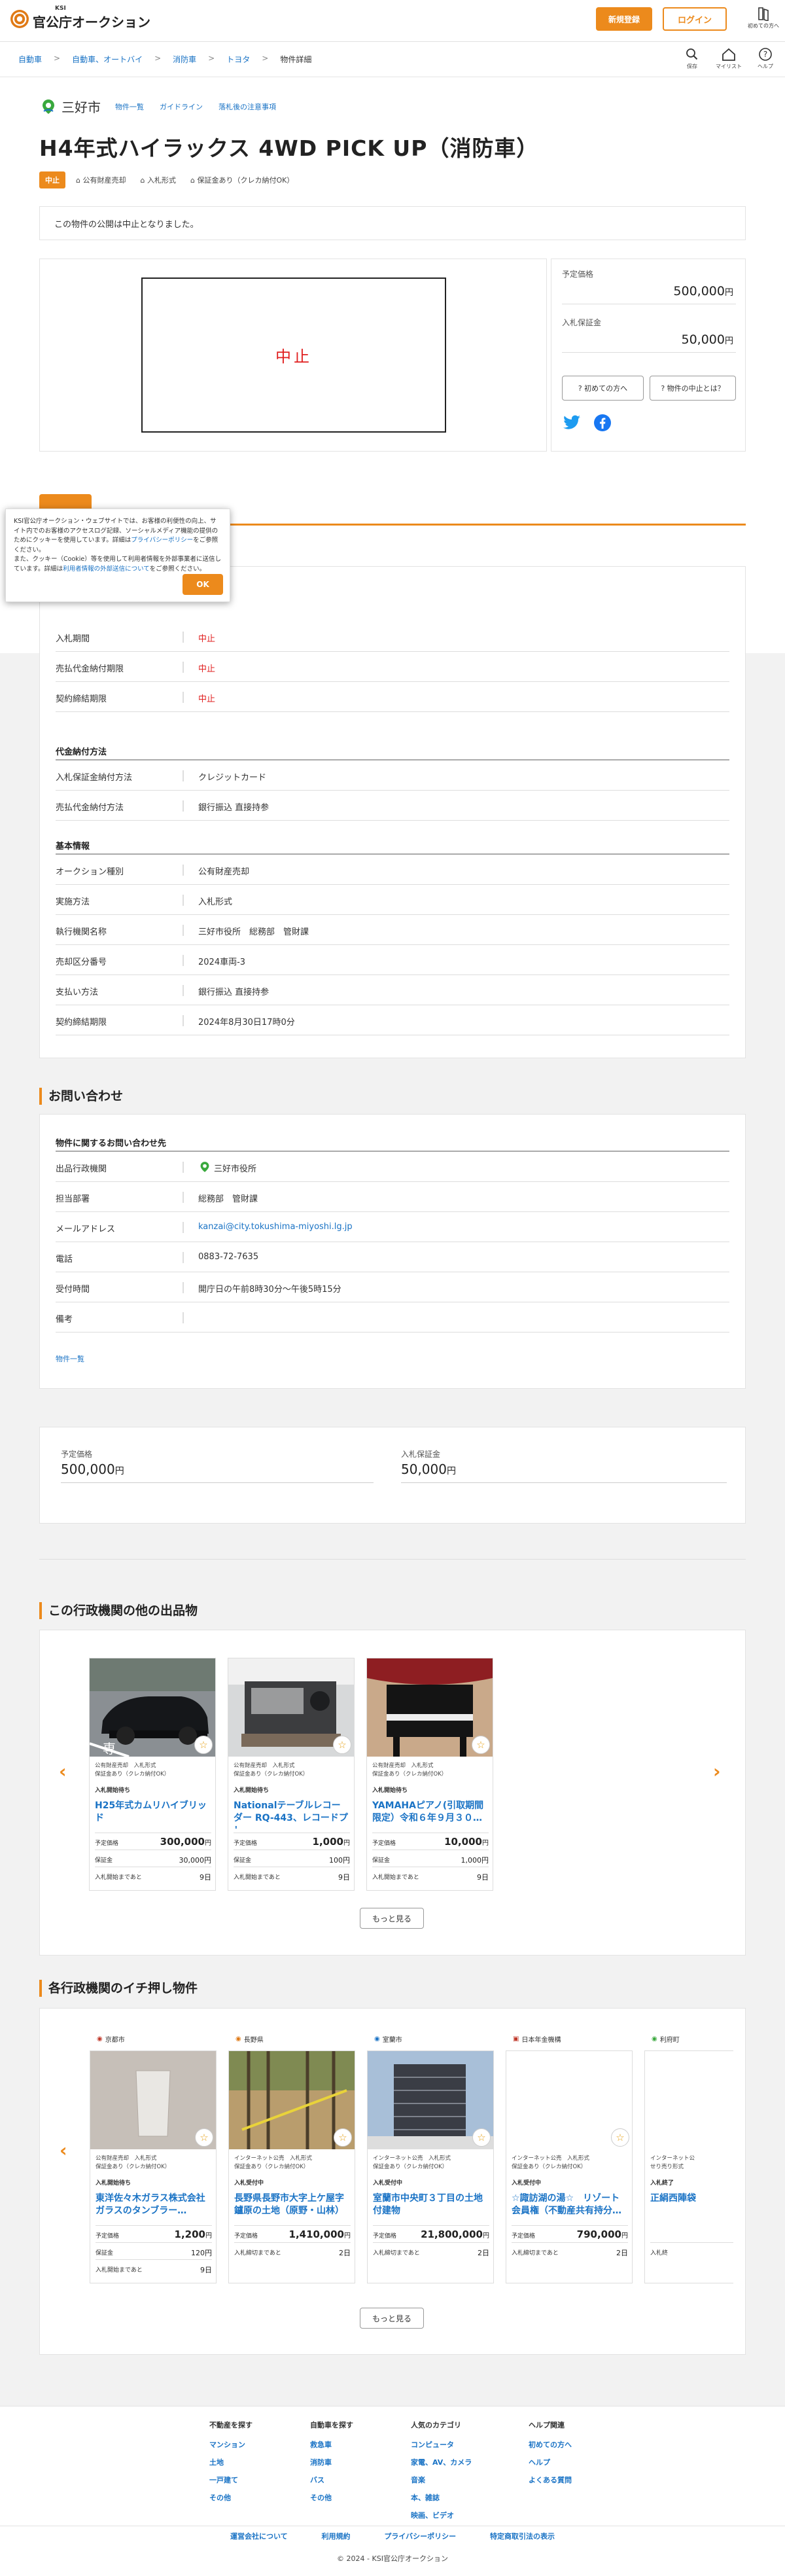 This screenshot has height=2576, width=785. What do you see at coordinates (106, 569) in the screenshot?
I see `external-transmission-link: 利用者情報の外部送信について` at bounding box center [106, 569].